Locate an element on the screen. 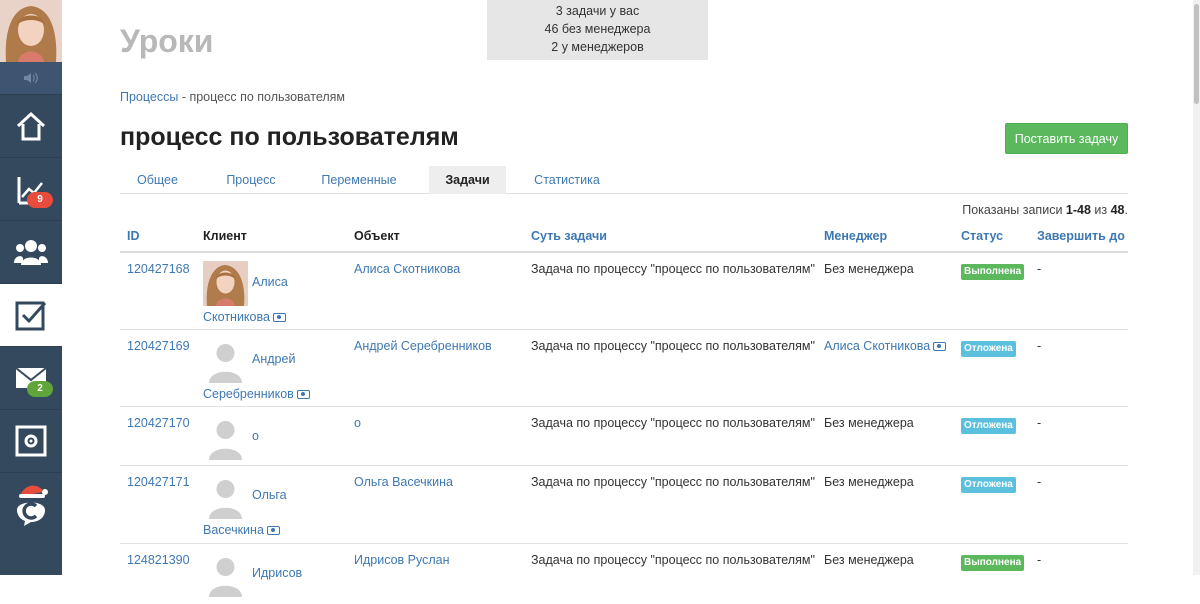 The height and width of the screenshot is (604, 1200). page-header: Уроки is located at coordinates (167, 41).